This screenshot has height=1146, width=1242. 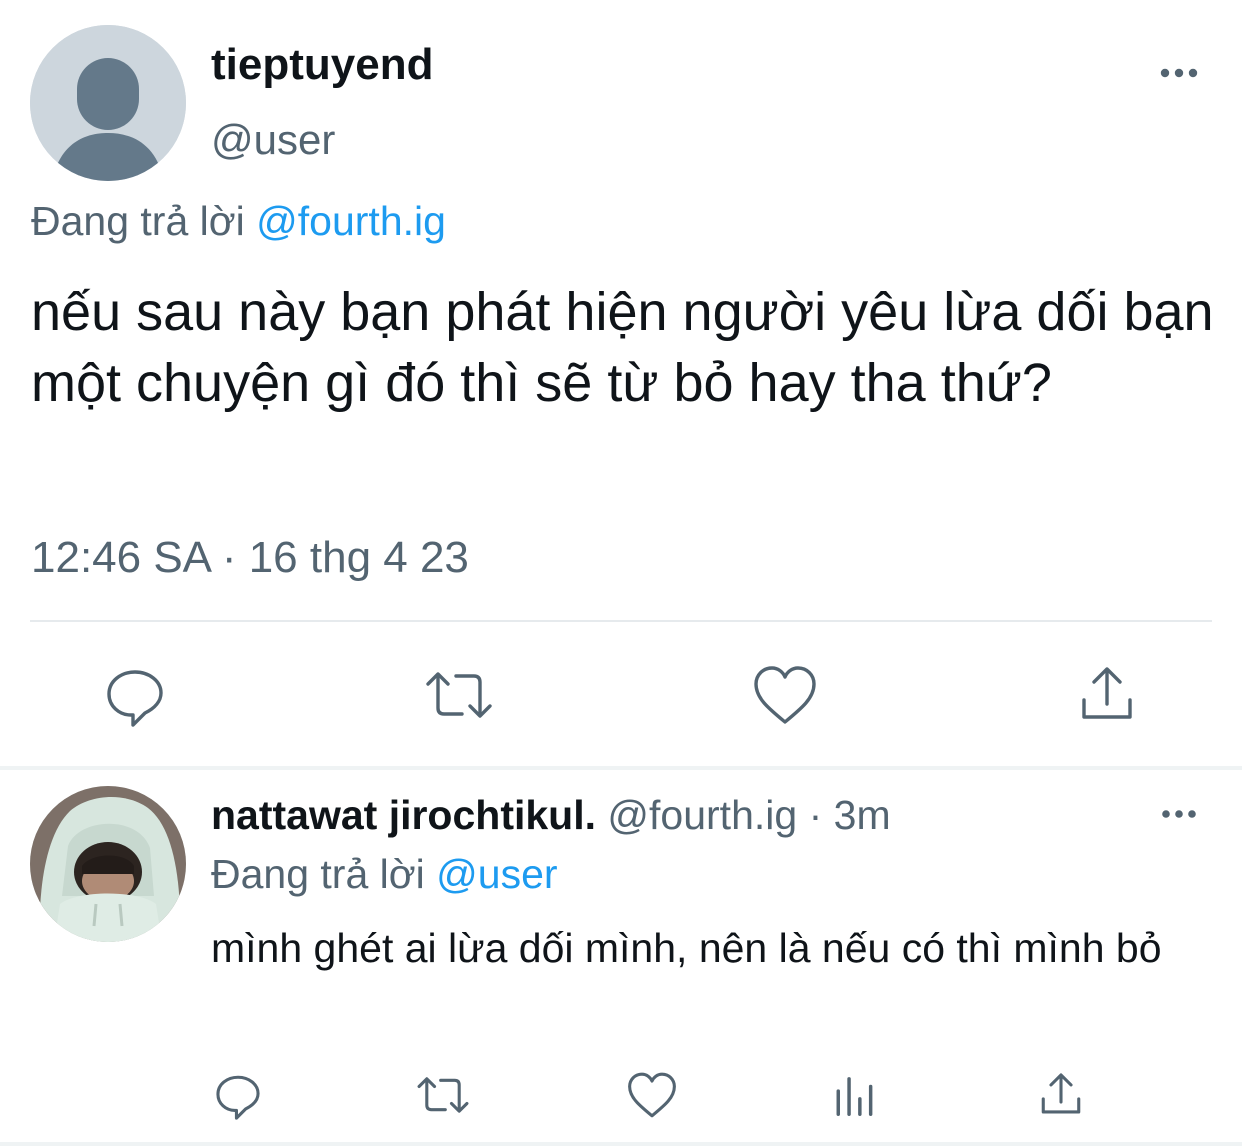 What do you see at coordinates (351, 221) in the screenshot?
I see `replying-to-mention: @fourth.ig` at bounding box center [351, 221].